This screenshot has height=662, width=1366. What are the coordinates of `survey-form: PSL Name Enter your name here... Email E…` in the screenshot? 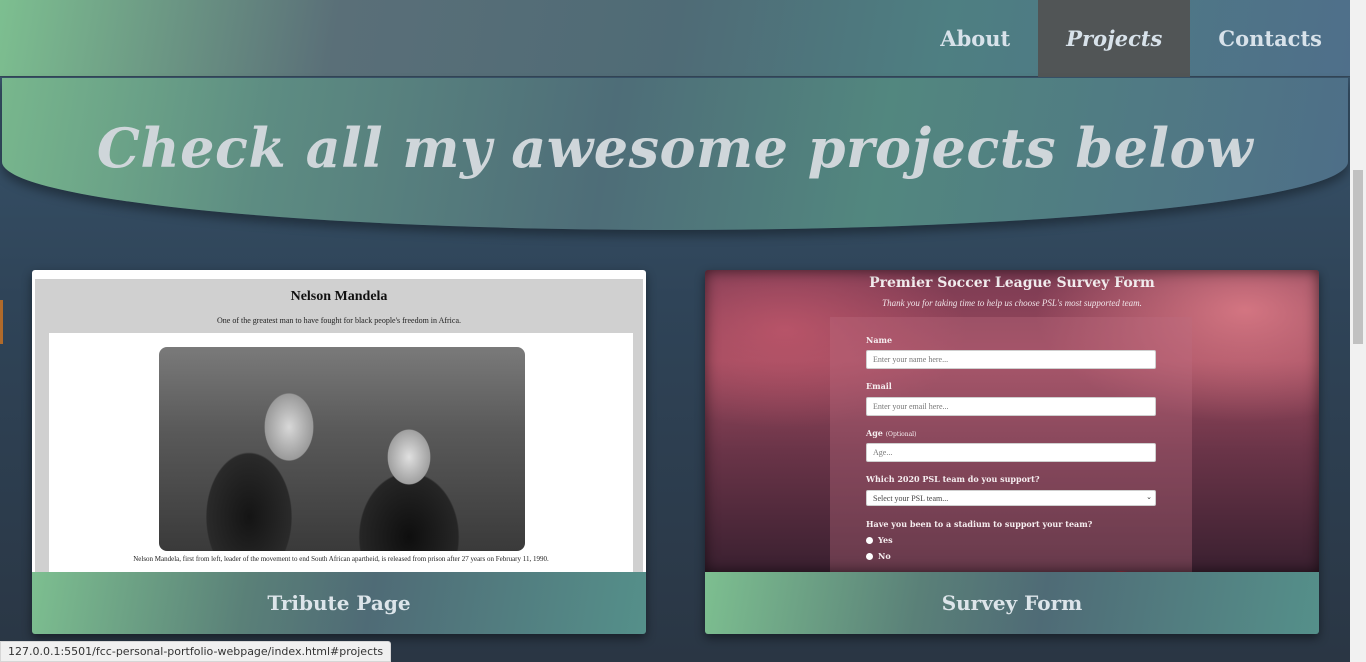 It's located at (1011, 444).